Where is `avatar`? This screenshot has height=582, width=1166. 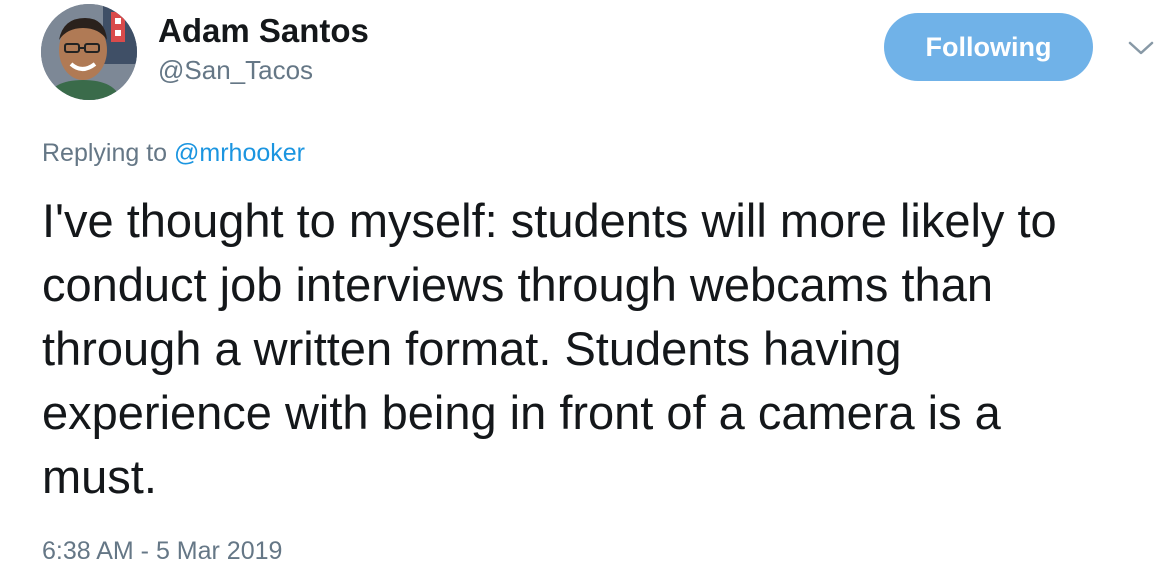
avatar is located at coordinates (89, 52).